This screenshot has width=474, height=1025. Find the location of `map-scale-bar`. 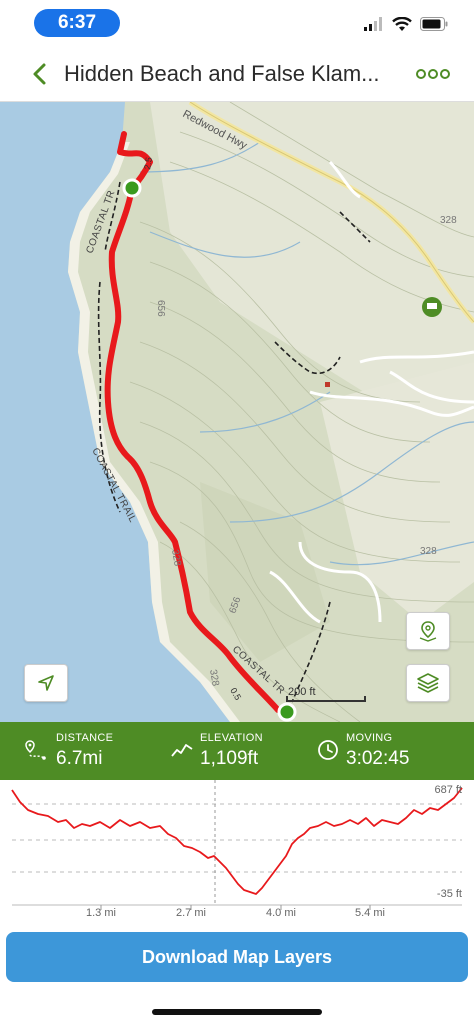

map-scale-bar is located at coordinates (326, 699).